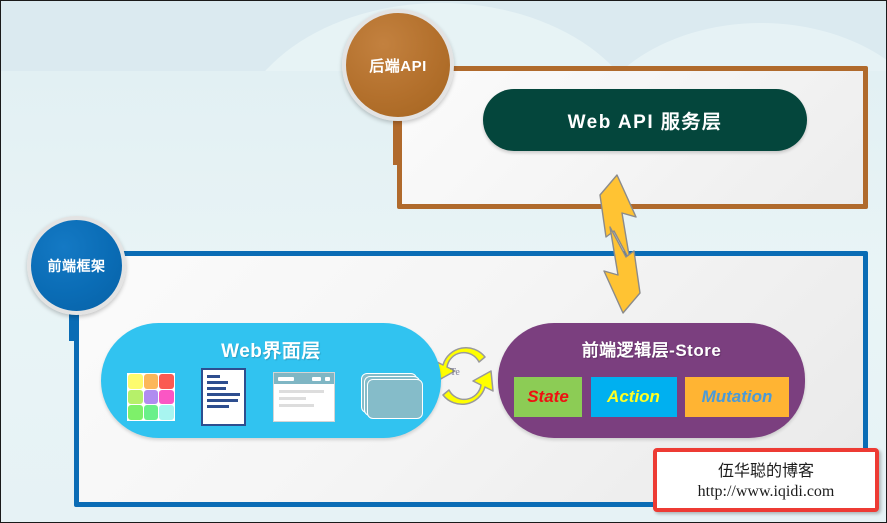  I want to click on frontend-framework-badge: 前端框架, so click(76, 265).